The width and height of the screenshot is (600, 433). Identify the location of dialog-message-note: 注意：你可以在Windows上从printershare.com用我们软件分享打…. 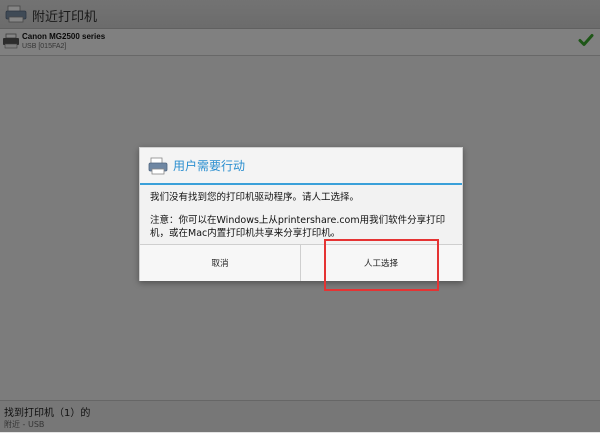
(298, 227).